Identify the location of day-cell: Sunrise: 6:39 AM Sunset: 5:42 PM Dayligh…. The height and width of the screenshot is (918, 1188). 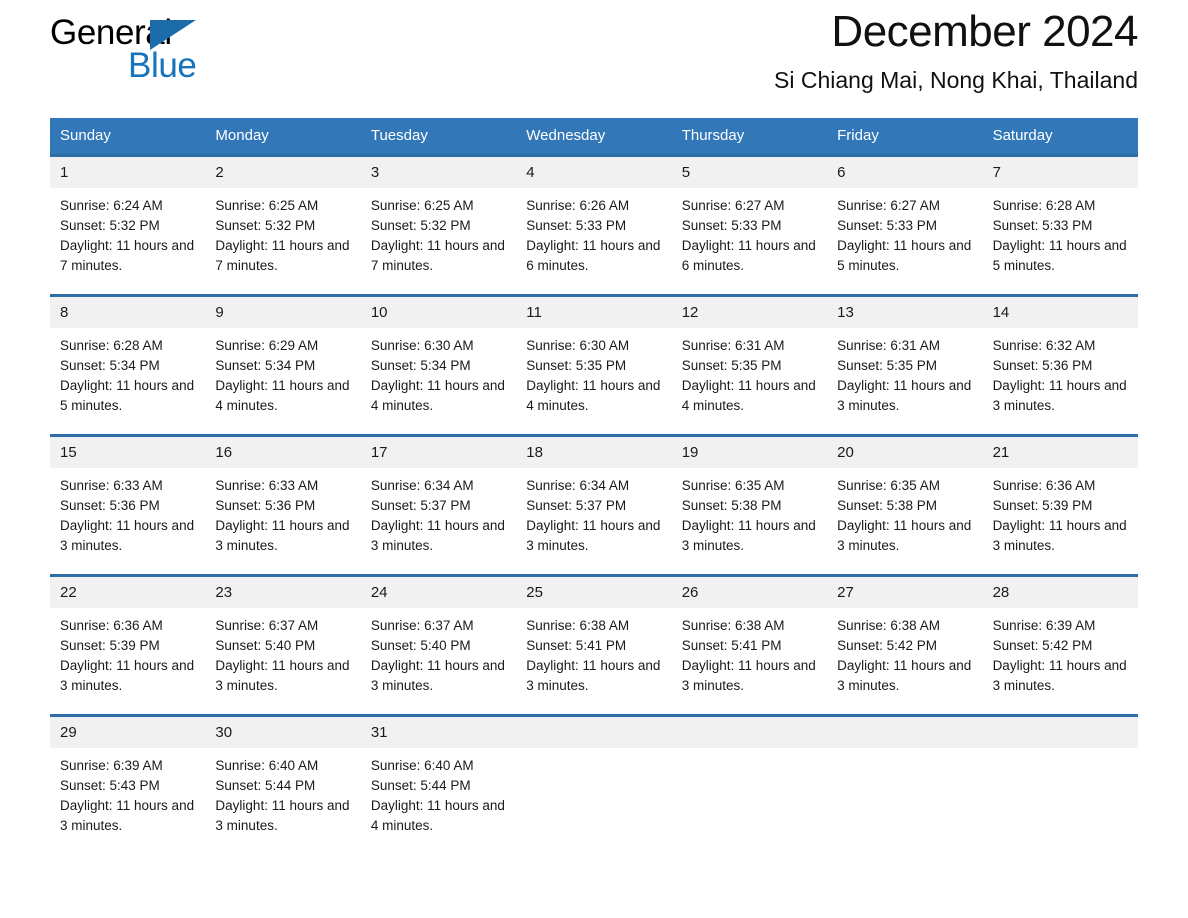
(1060, 661).